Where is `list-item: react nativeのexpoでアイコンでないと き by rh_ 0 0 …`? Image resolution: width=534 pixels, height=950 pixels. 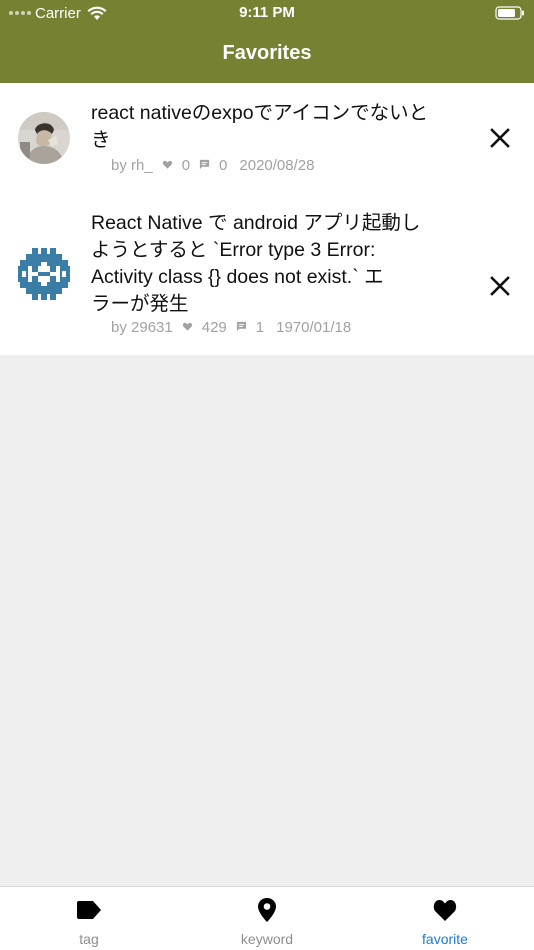 list-item: react nativeのexpoでアイコンでないと き by rh_ 0 0 … is located at coordinates (267, 139).